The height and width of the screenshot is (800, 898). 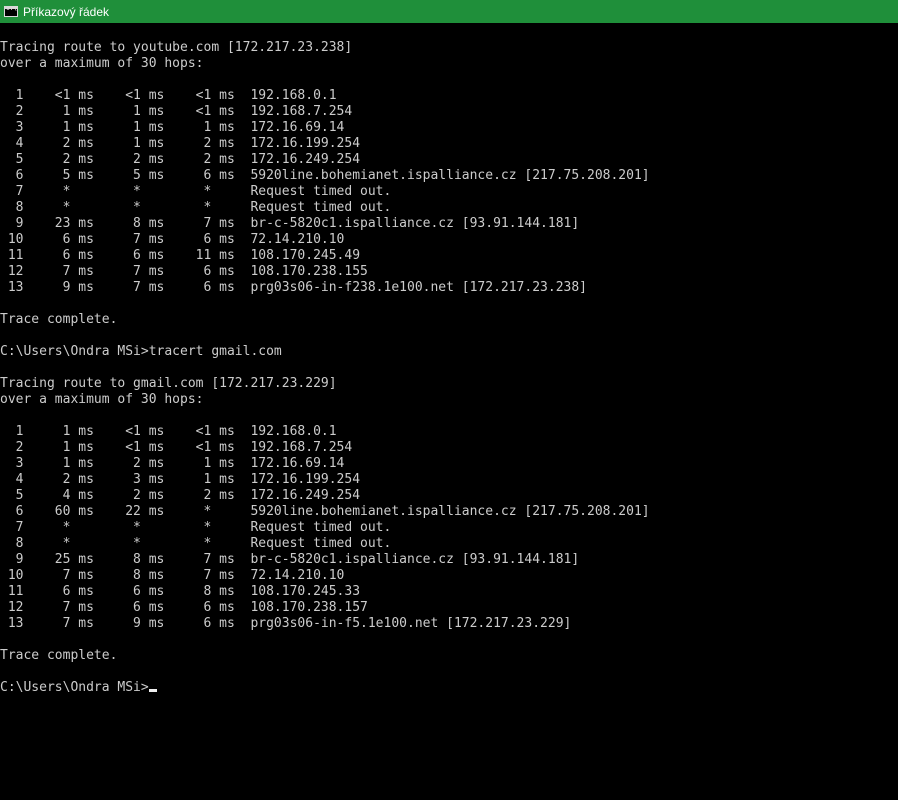 I want to click on console-line: 10 6 ms 7 ms 6 ms 72.14.210.10, so click(x=172, y=239).